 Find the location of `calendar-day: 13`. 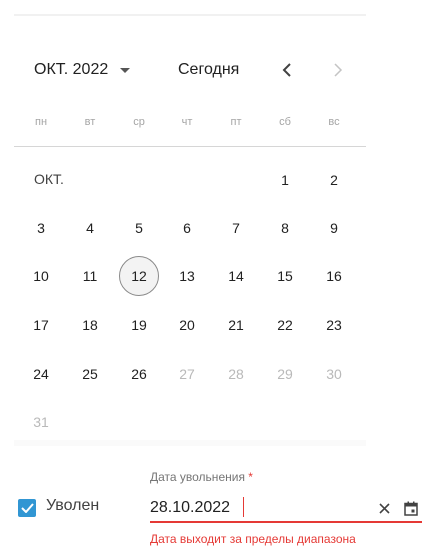

calendar-day: 13 is located at coordinates (187, 276).